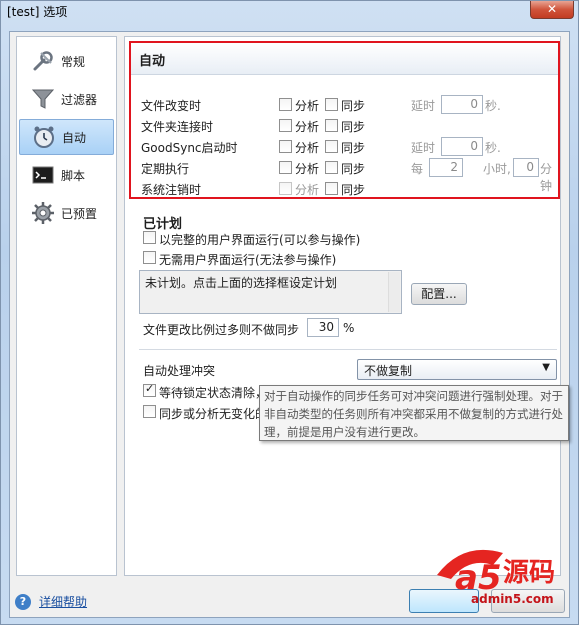  I want to click on ratio-input: 30, so click(323, 327).